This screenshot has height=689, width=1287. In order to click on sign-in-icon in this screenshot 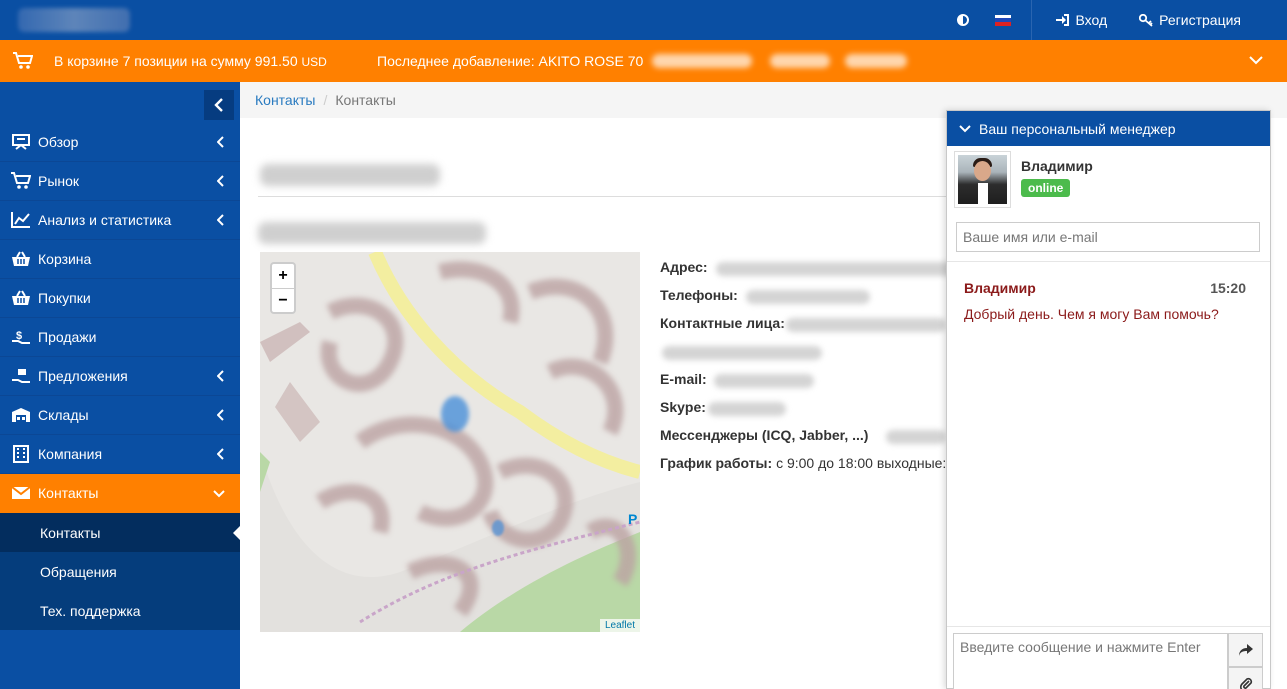, I will do `click(1063, 20)`.